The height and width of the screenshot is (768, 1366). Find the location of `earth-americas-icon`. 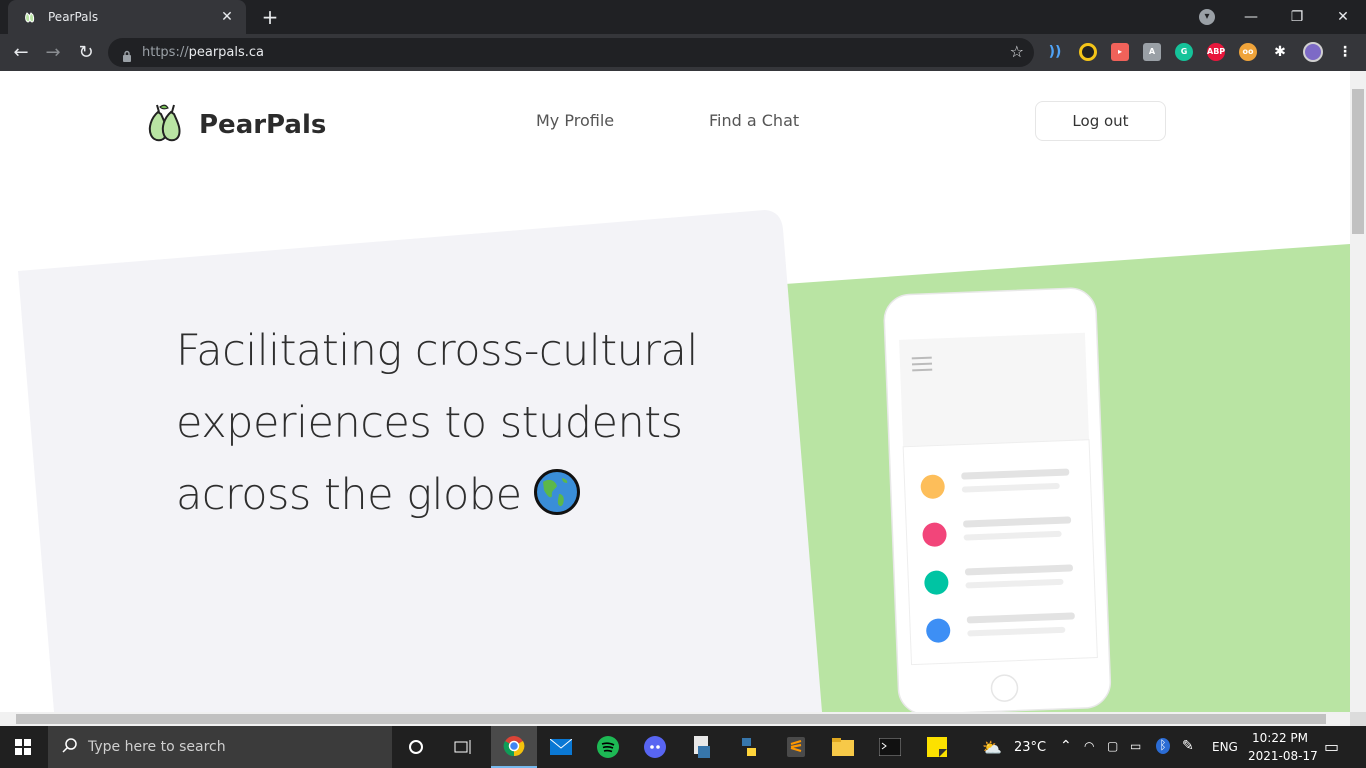

earth-americas-icon is located at coordinates (556, 492).